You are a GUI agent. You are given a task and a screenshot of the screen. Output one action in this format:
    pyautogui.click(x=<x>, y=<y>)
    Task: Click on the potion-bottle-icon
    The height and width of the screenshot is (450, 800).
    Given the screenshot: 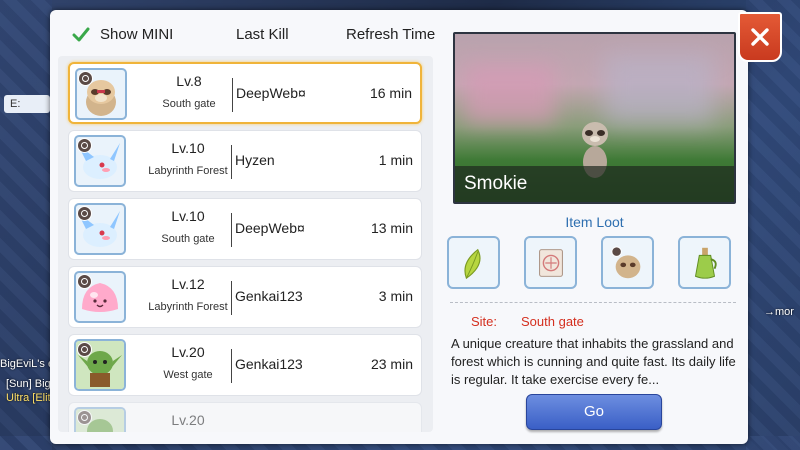 What is the action you would take?
    pyautogui.click(x=705, y=263)
    